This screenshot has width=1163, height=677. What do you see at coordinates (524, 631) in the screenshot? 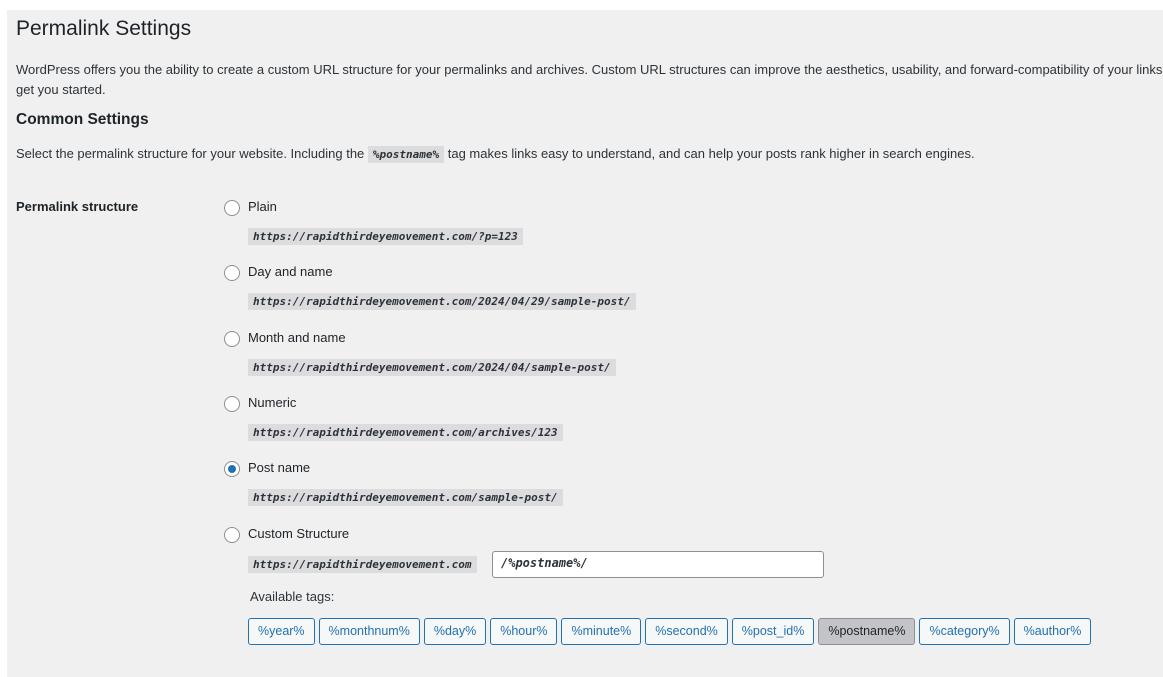
I see `tag-button-hour: %hour%` at bounding box center [524, 631].